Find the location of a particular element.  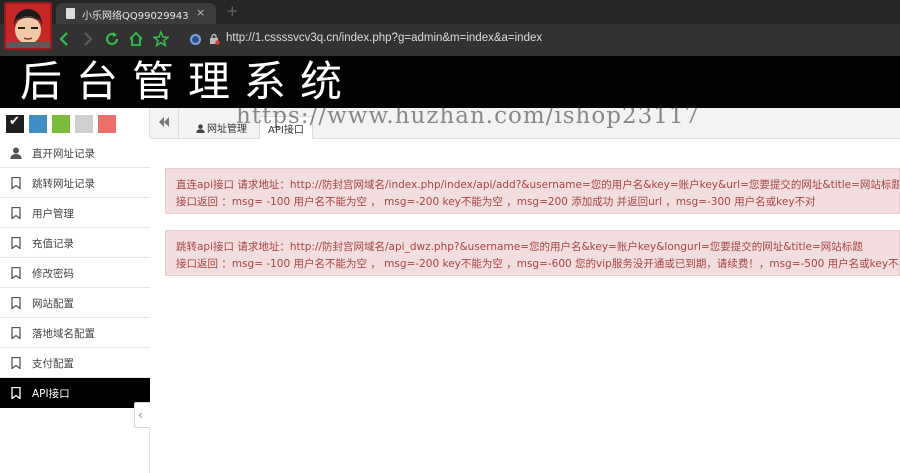

chevron-left-icon: ‹ is located at coordinates (140, 415).